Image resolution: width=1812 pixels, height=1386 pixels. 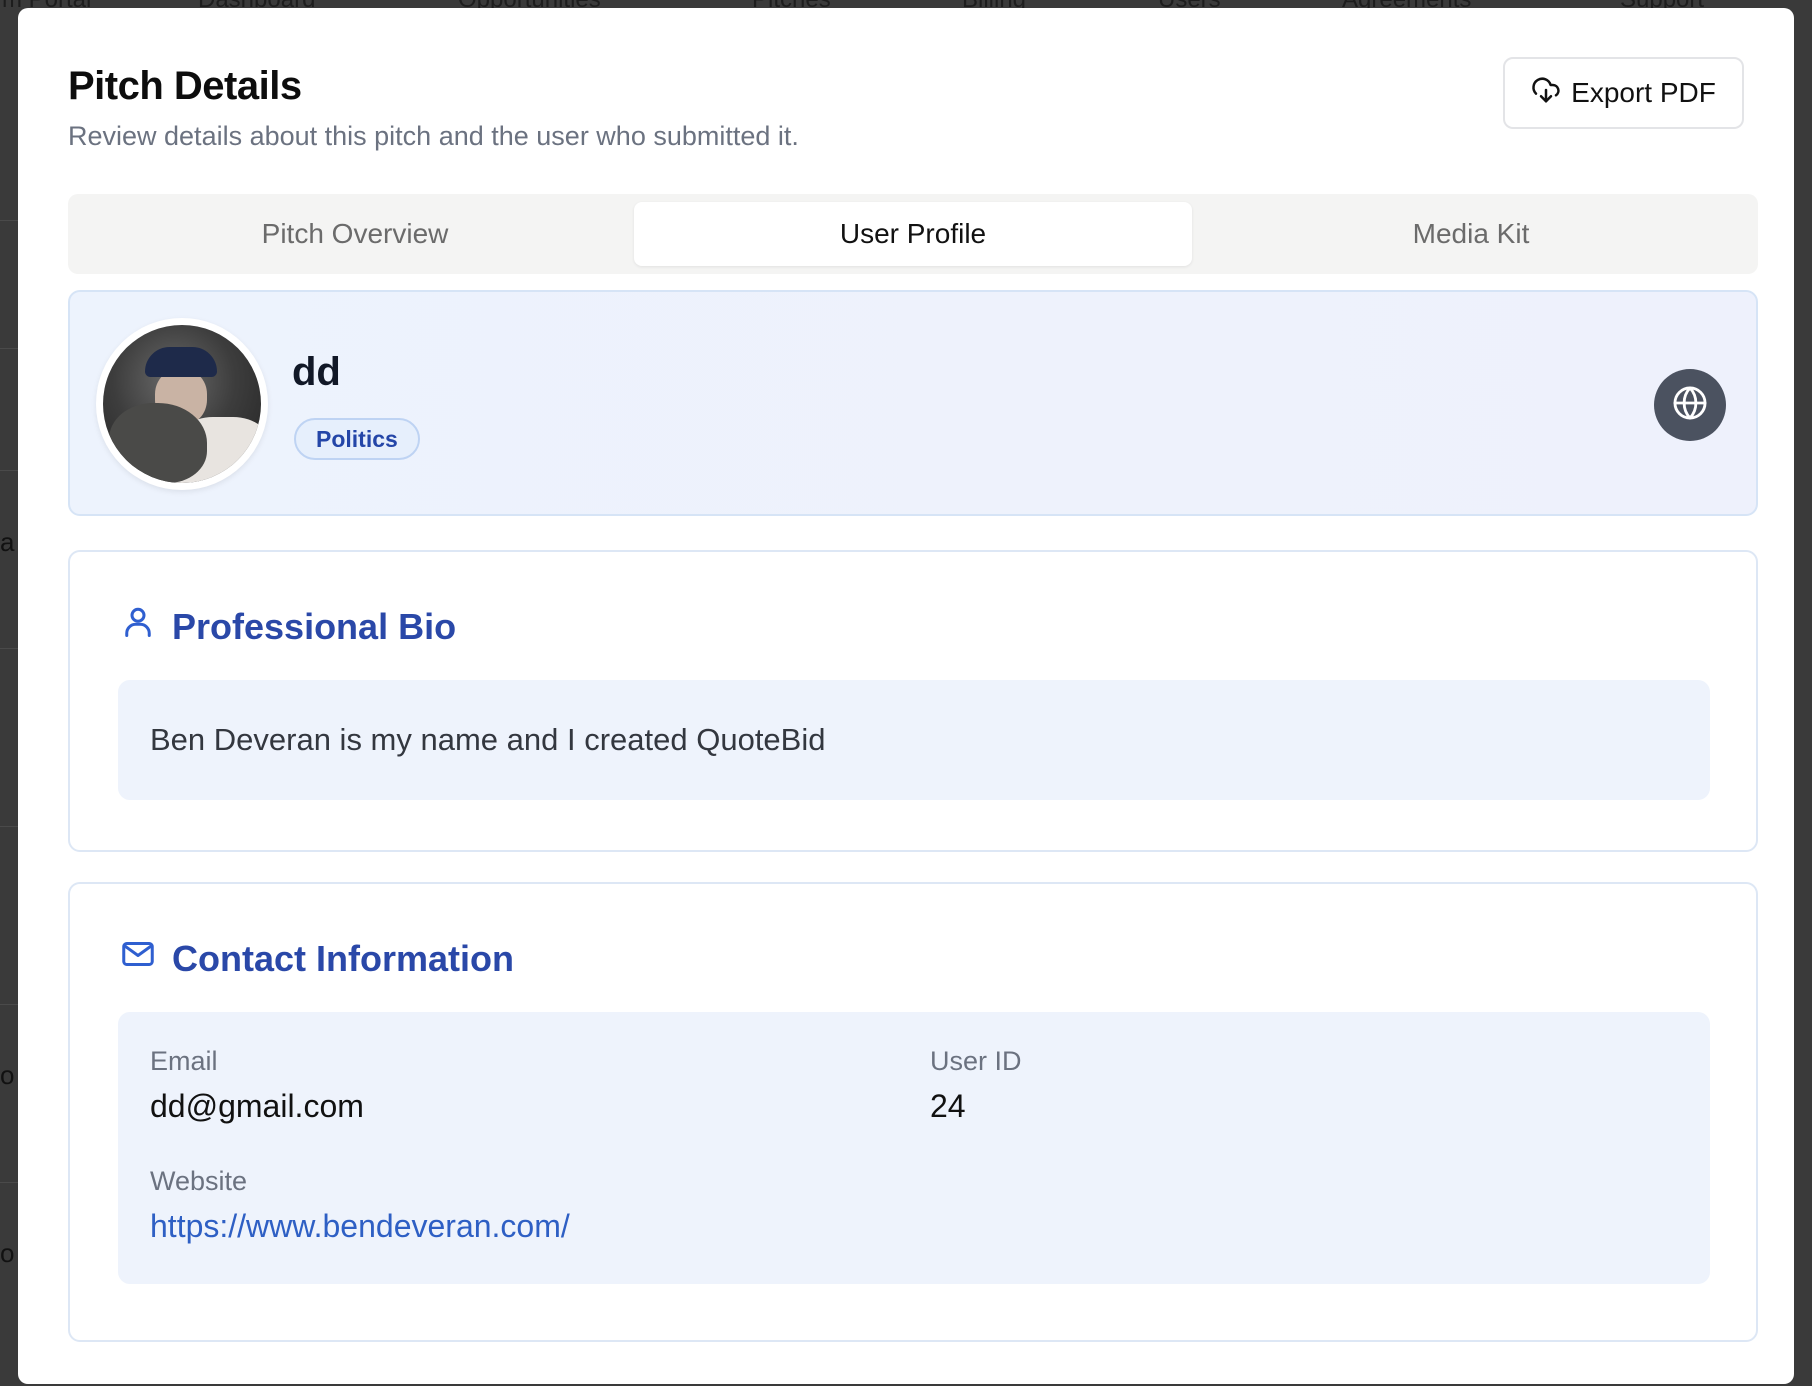 What do you see at coordinates (360, 1226) in the screenshot?
I see `website-link: https://www.bendeveran.com/` at bounding box center [360, 1226].